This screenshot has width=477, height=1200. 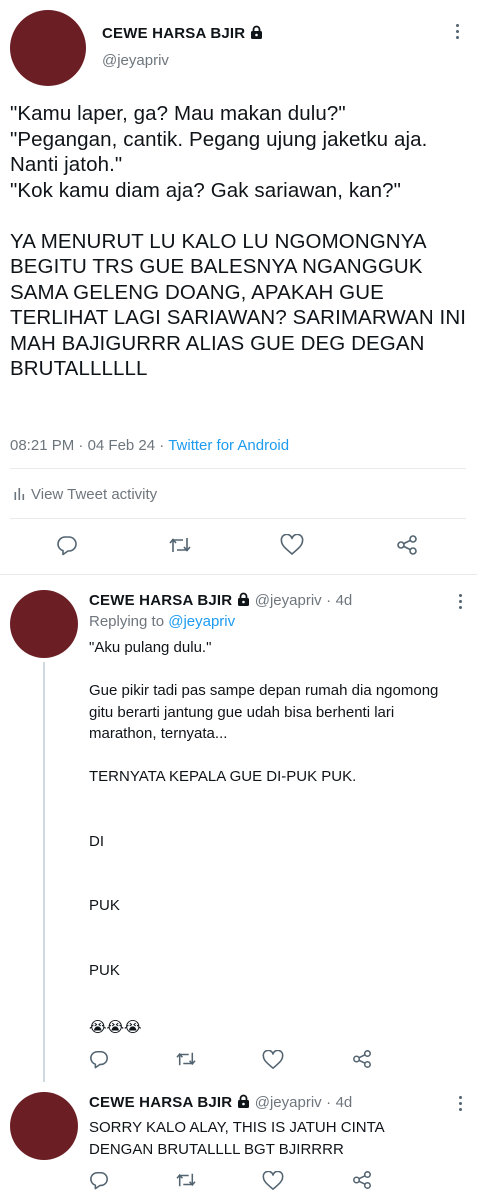 I want to click on author-name: CEWE HARSA BJIR, so click(x=182, y=34).